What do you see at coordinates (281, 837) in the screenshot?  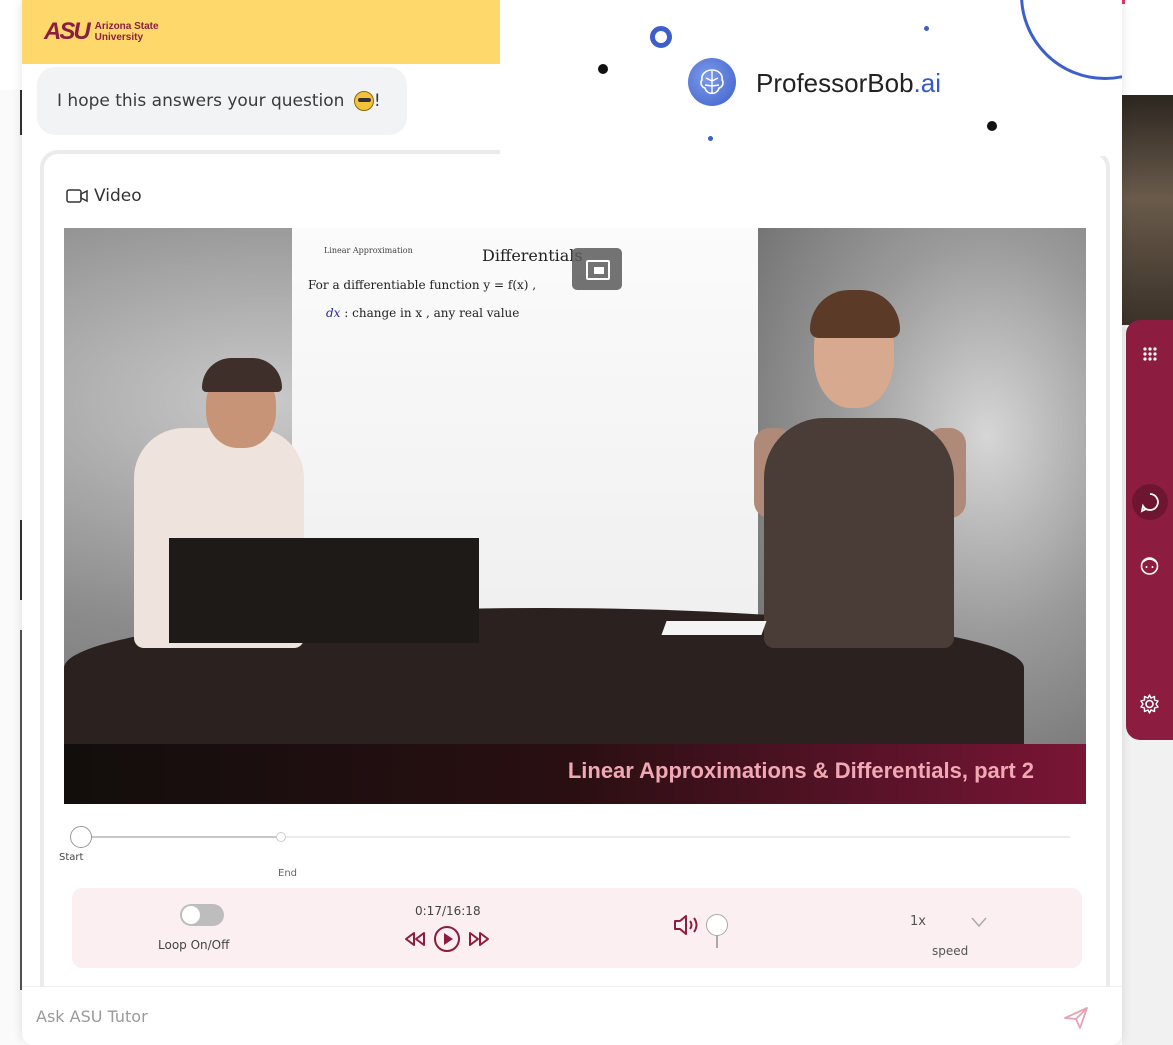 I see `clip-end-handle` at bounding box center [281, 837].